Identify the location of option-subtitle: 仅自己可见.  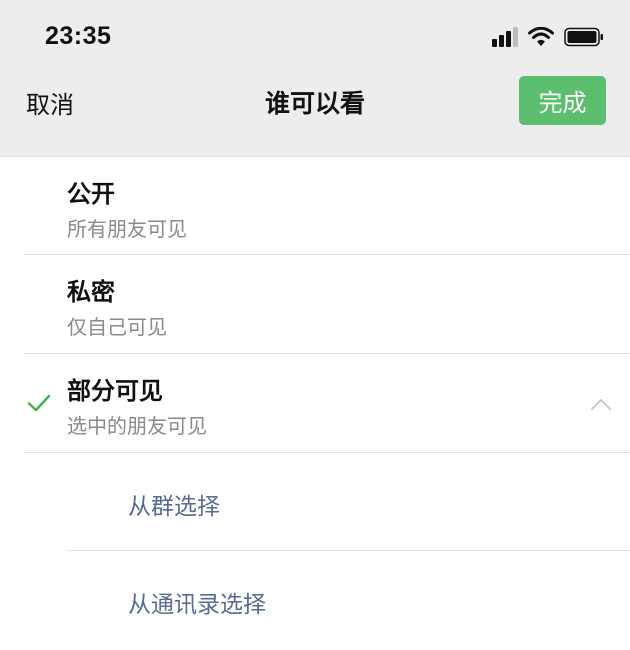
(117, 327).